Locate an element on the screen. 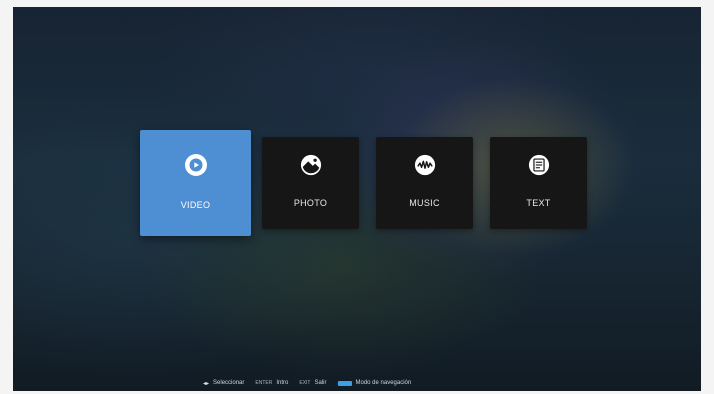  enter-hint-label: Intro is located at coordinates (282, 383).